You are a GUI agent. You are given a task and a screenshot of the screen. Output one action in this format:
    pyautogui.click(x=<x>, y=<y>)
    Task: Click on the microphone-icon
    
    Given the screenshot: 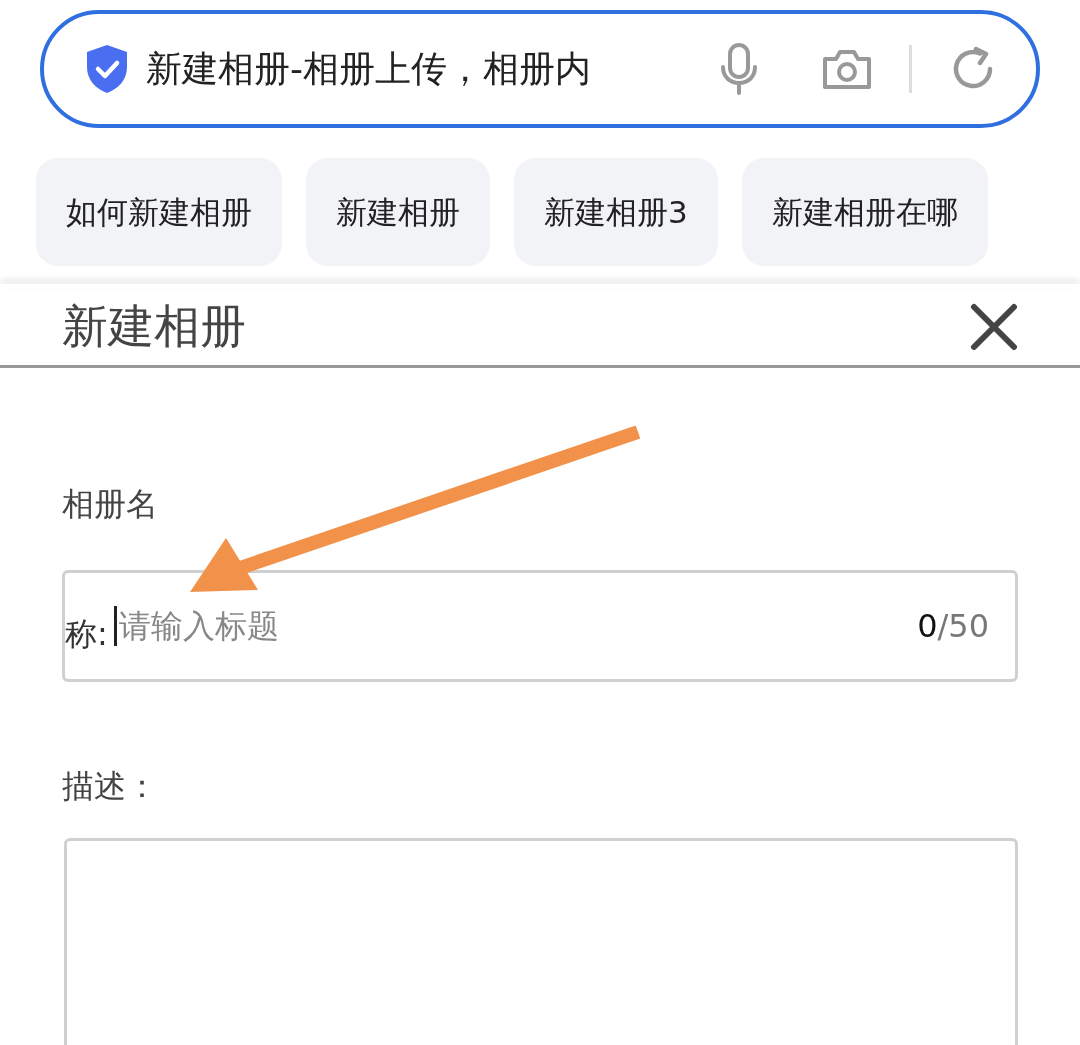 What is the action you would take?
    pyautogui.click(x=739, y=69)
    